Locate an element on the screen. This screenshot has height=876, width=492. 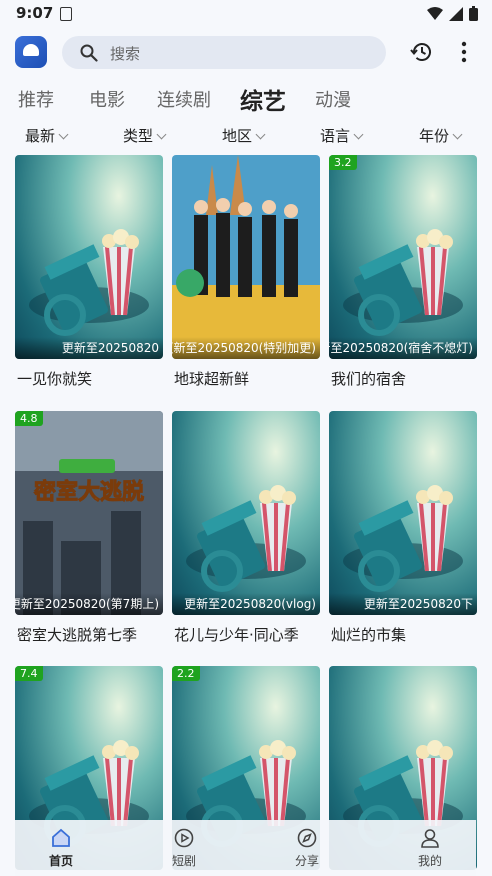
nav-home: 首页 is located at coordinates (61, 848).